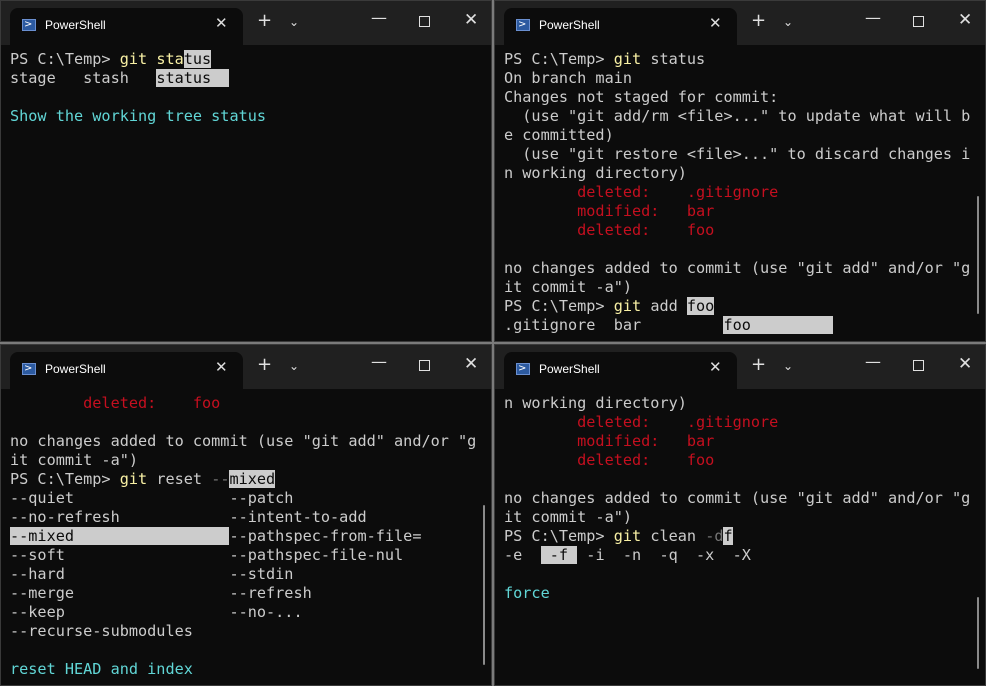 The width and height of the screenshot is (986, 686). I want to click on terminal-text: --recurse-submodules, so click(101, 631).